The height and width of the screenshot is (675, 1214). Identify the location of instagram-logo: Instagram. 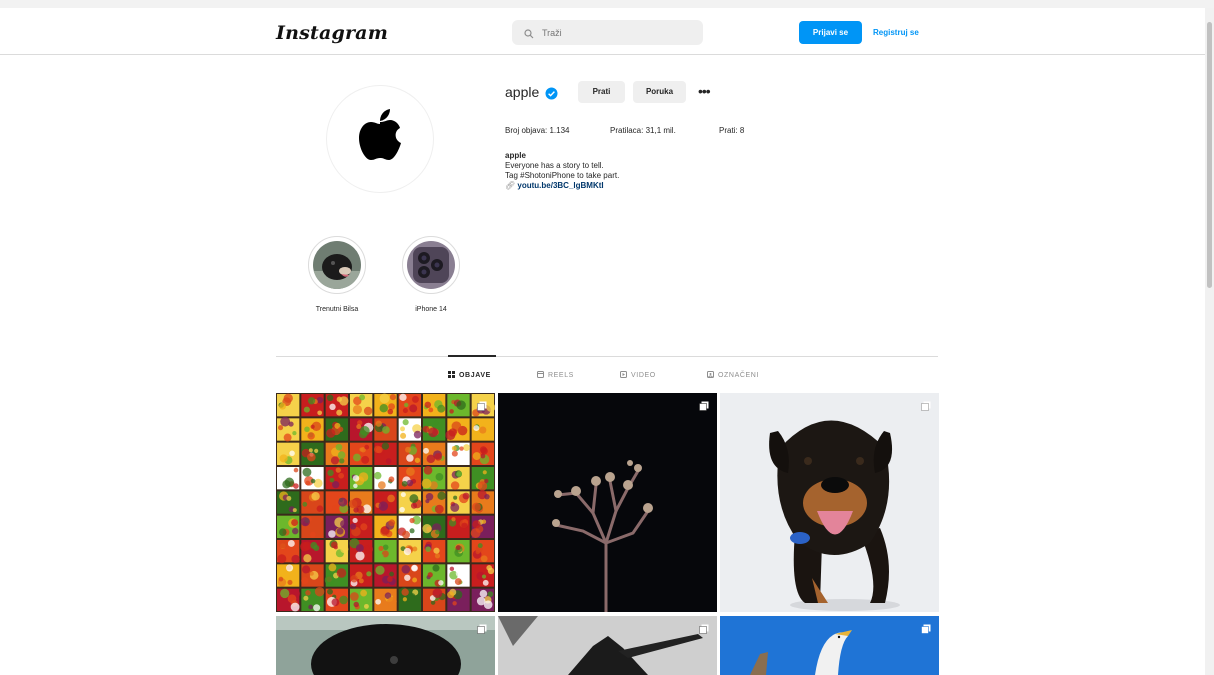
(332, 33).